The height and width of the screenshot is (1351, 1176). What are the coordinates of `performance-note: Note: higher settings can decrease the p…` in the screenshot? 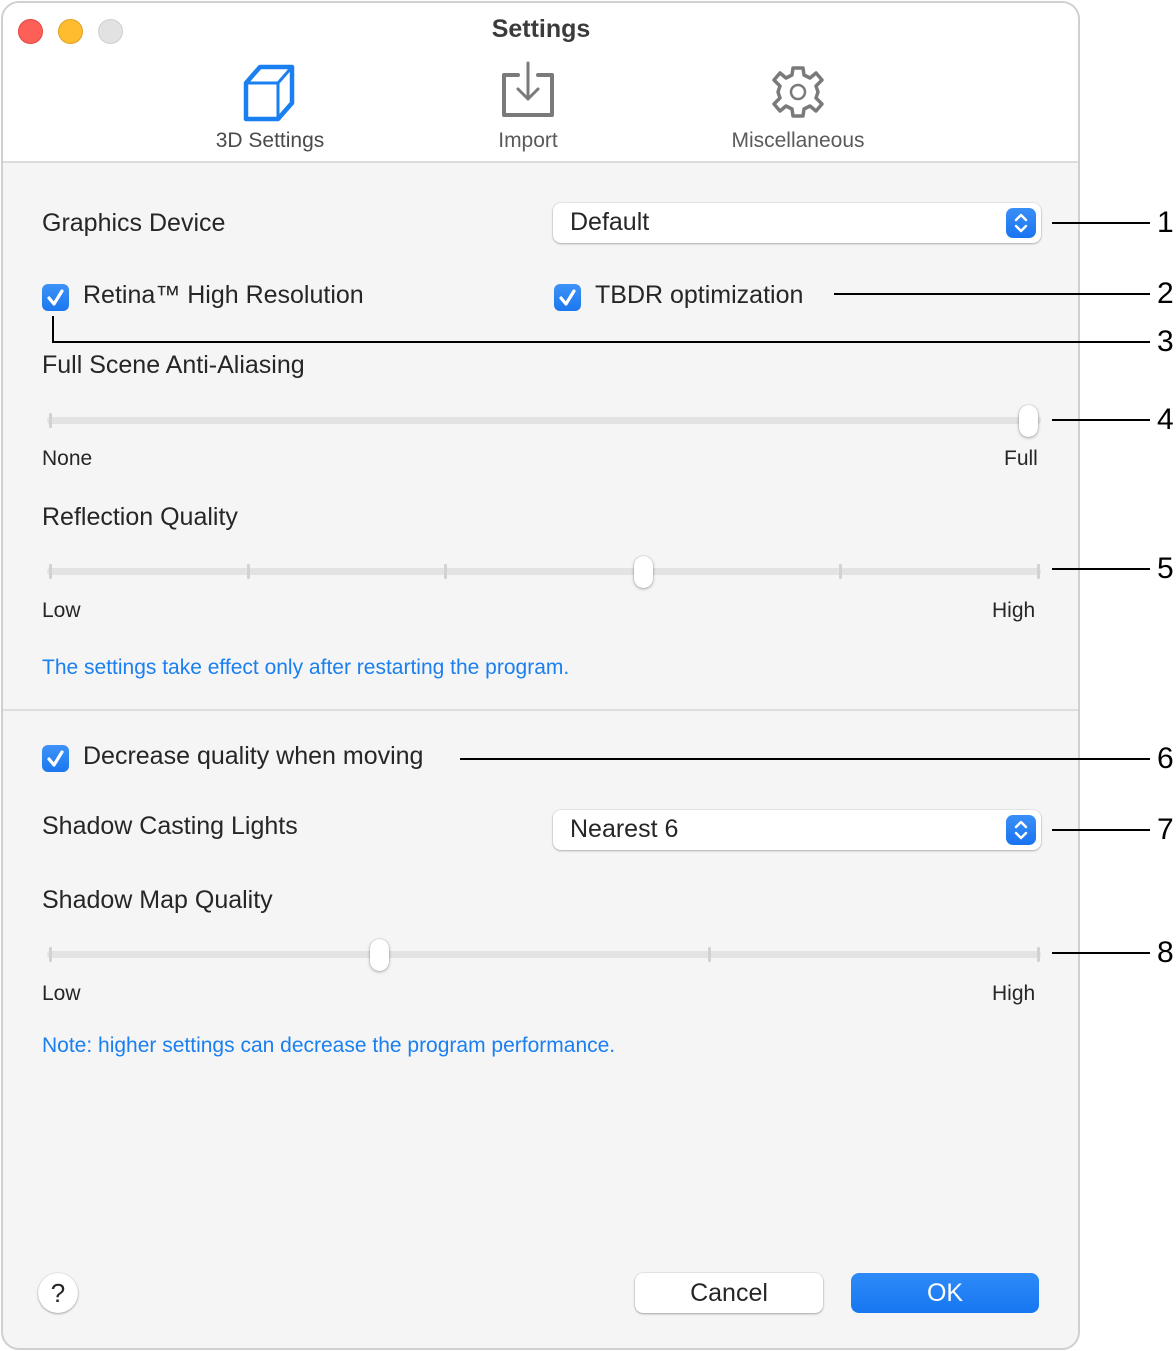 It's located at (329, 1045).